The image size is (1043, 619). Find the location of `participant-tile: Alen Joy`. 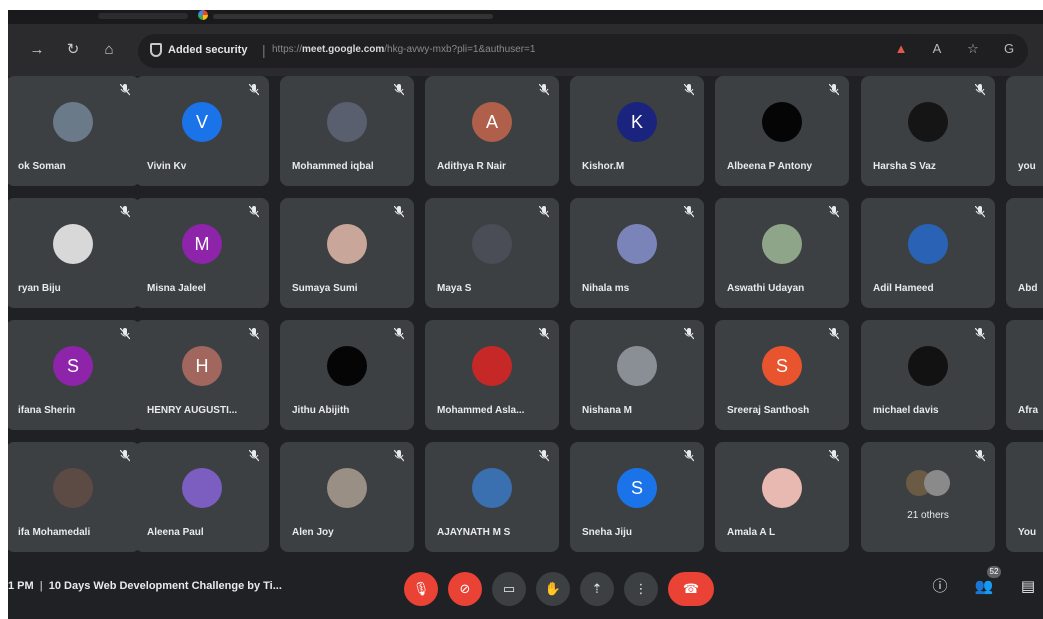

participant-tile: Alen Joy is located at coordinates (347, 497).